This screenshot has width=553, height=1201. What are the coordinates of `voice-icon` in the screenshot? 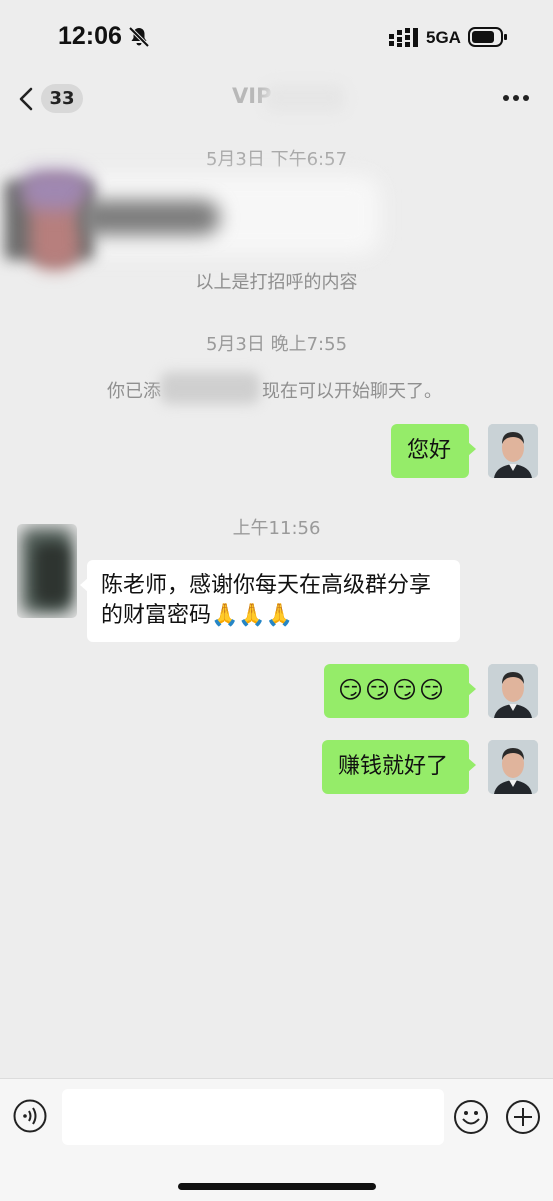 It's located at (30, 1116).